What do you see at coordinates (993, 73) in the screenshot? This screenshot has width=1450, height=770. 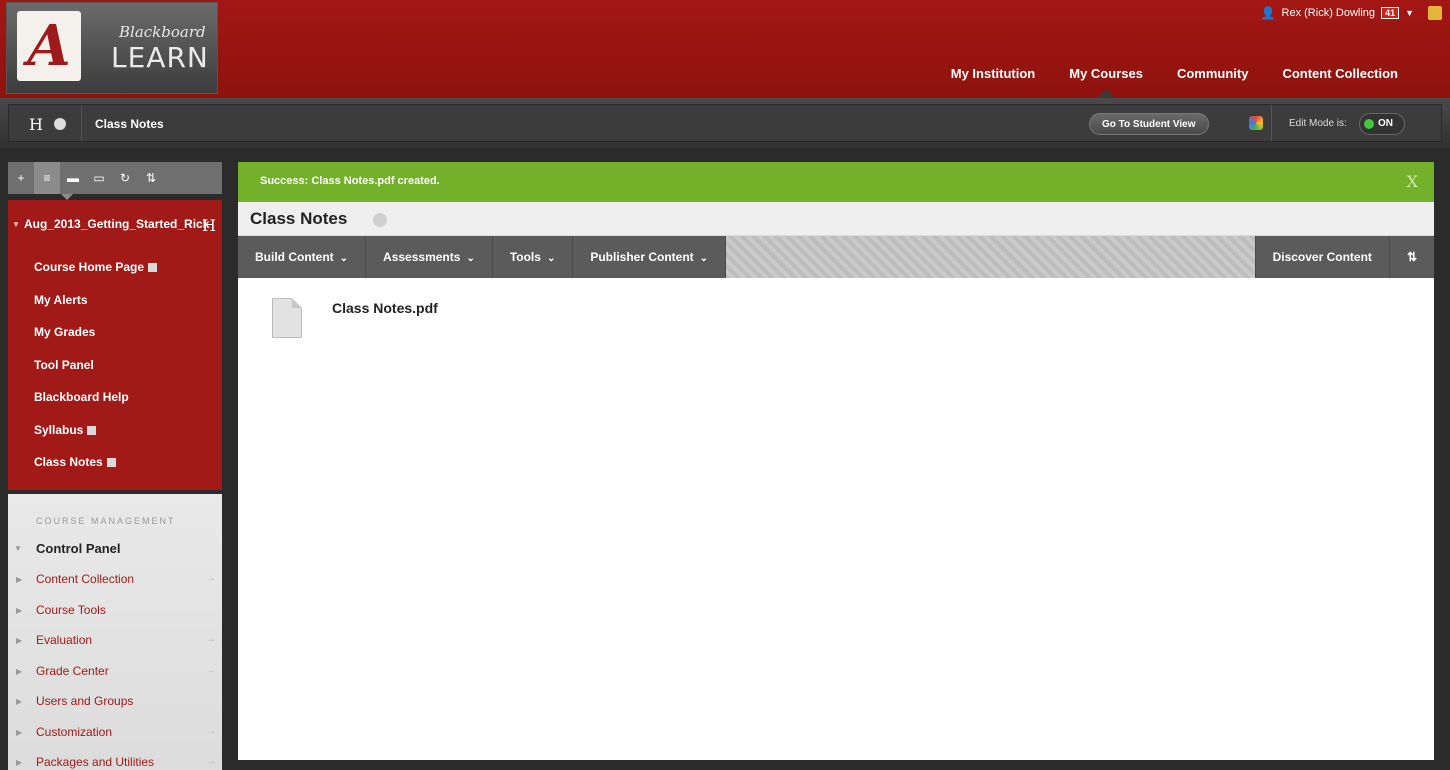 I see `tab-my-institution: My Institution` at bounding box center [993, 73].